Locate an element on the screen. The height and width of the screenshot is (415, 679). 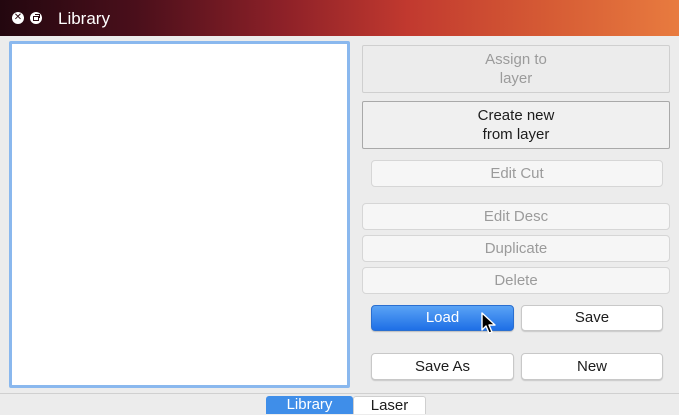
edit-cut-button: Edit Cut is located at coordinates (517, 173).